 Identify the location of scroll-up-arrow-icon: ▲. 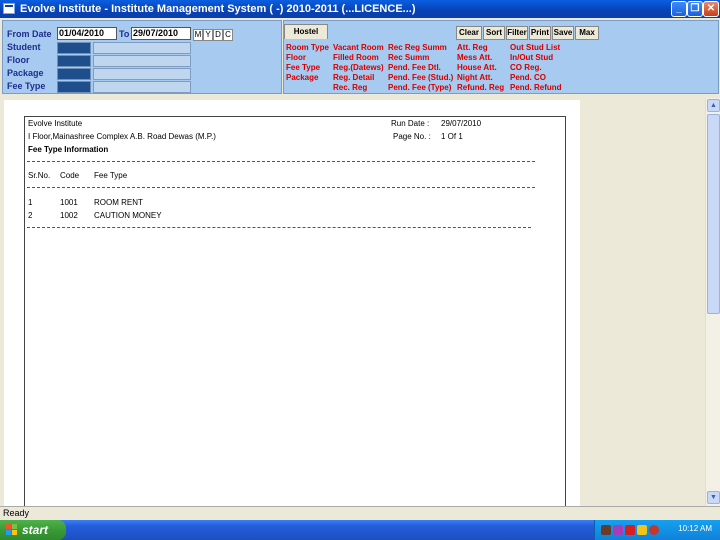
(713, 105).